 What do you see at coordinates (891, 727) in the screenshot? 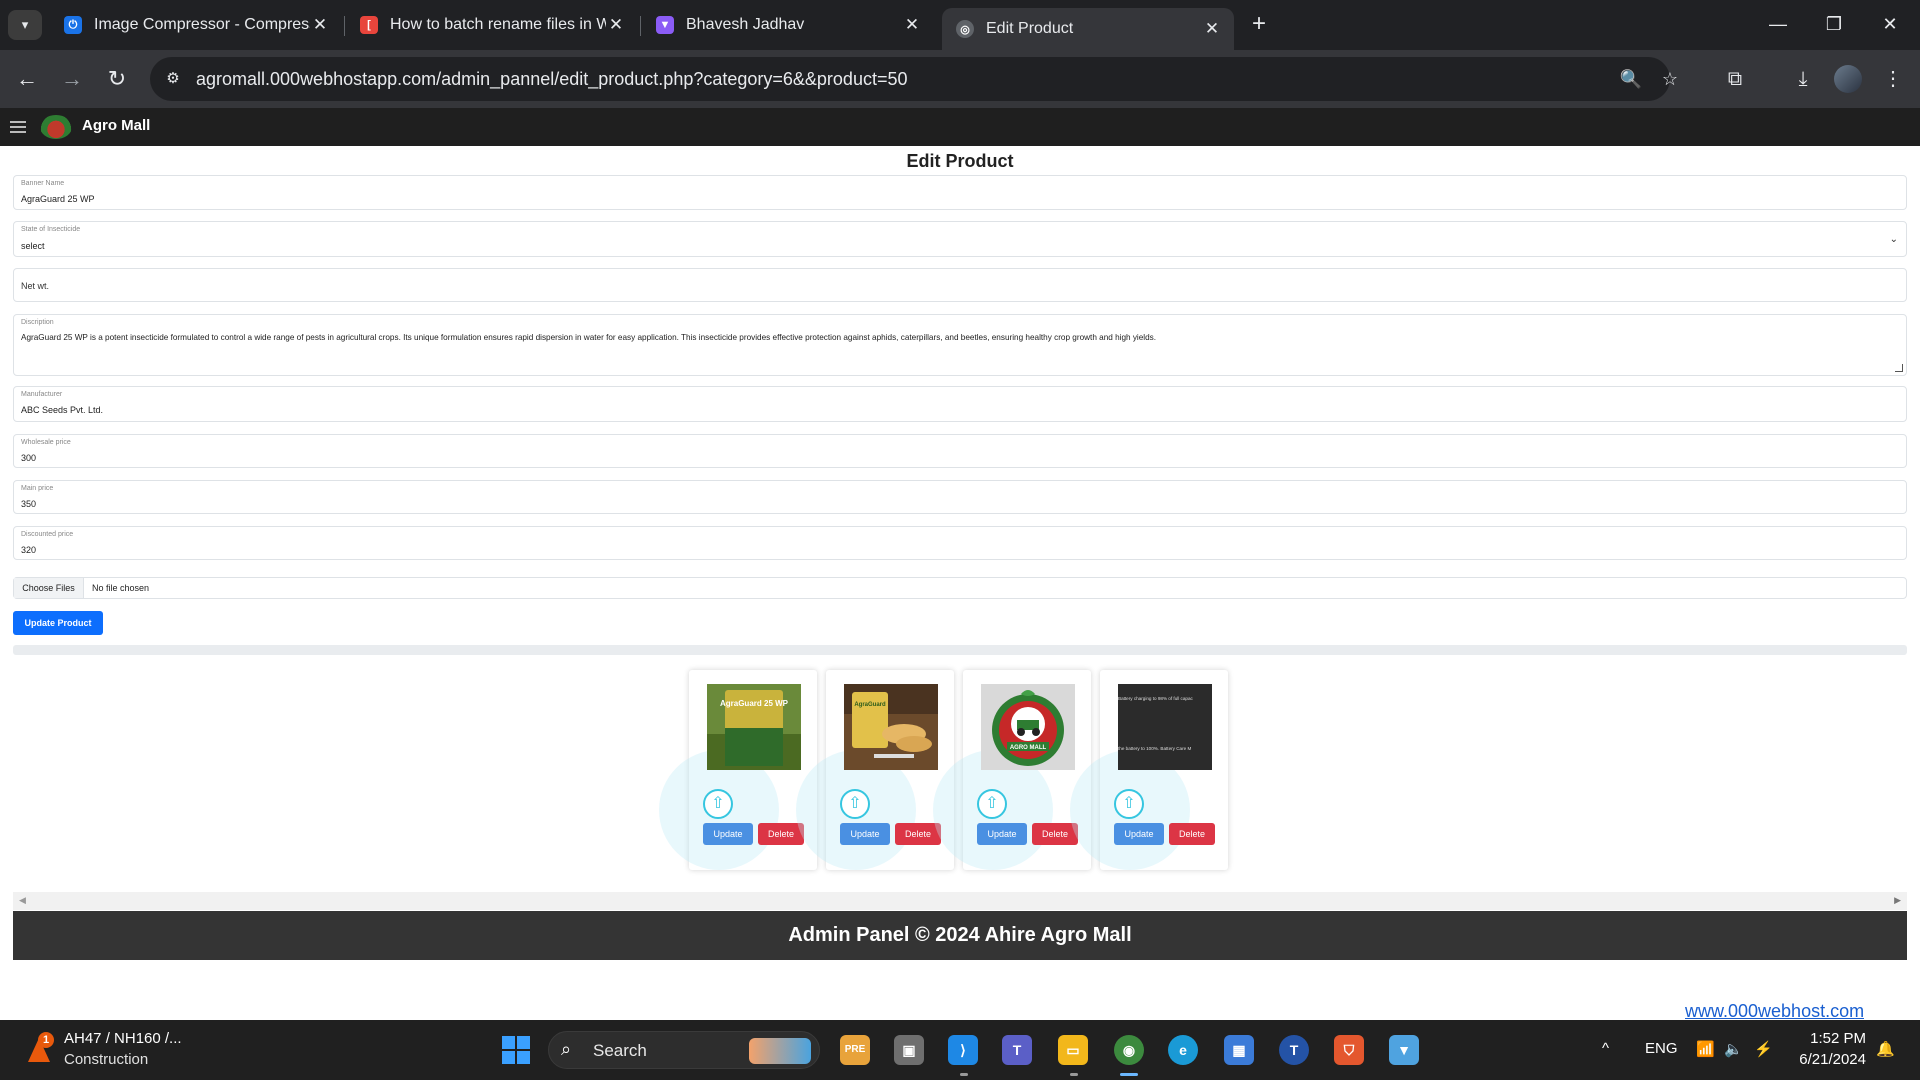
I see `product-image: AgraGuard` at bounding box center [891, 727].